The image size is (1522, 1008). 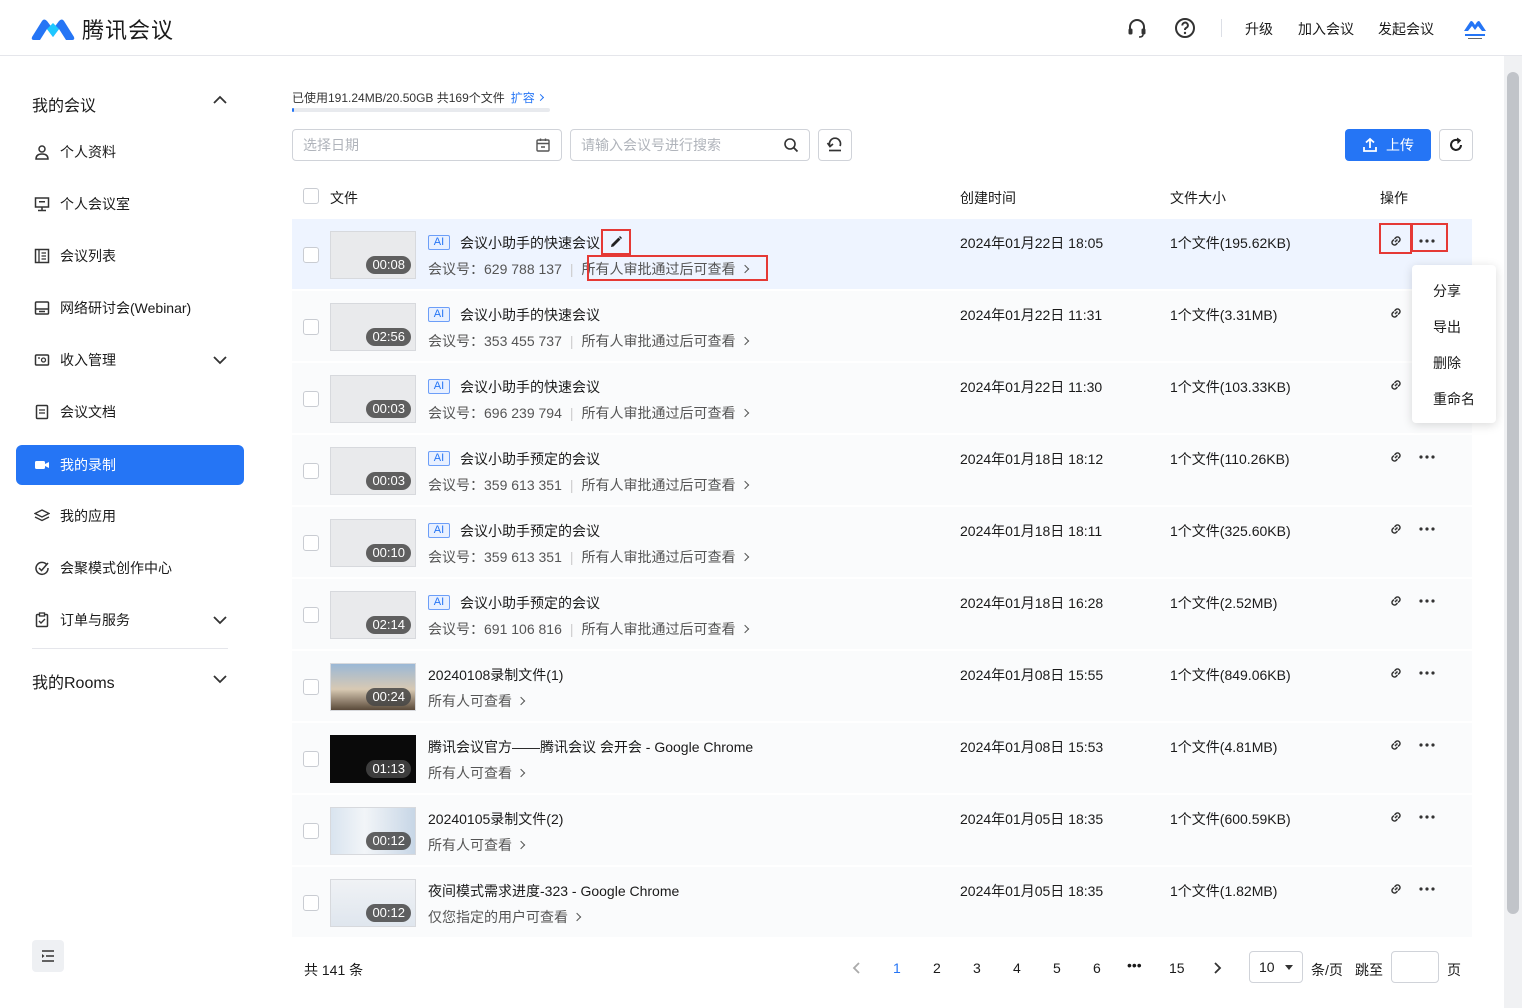 I want to click on prev-page-icon, so click(x=857, y=968).